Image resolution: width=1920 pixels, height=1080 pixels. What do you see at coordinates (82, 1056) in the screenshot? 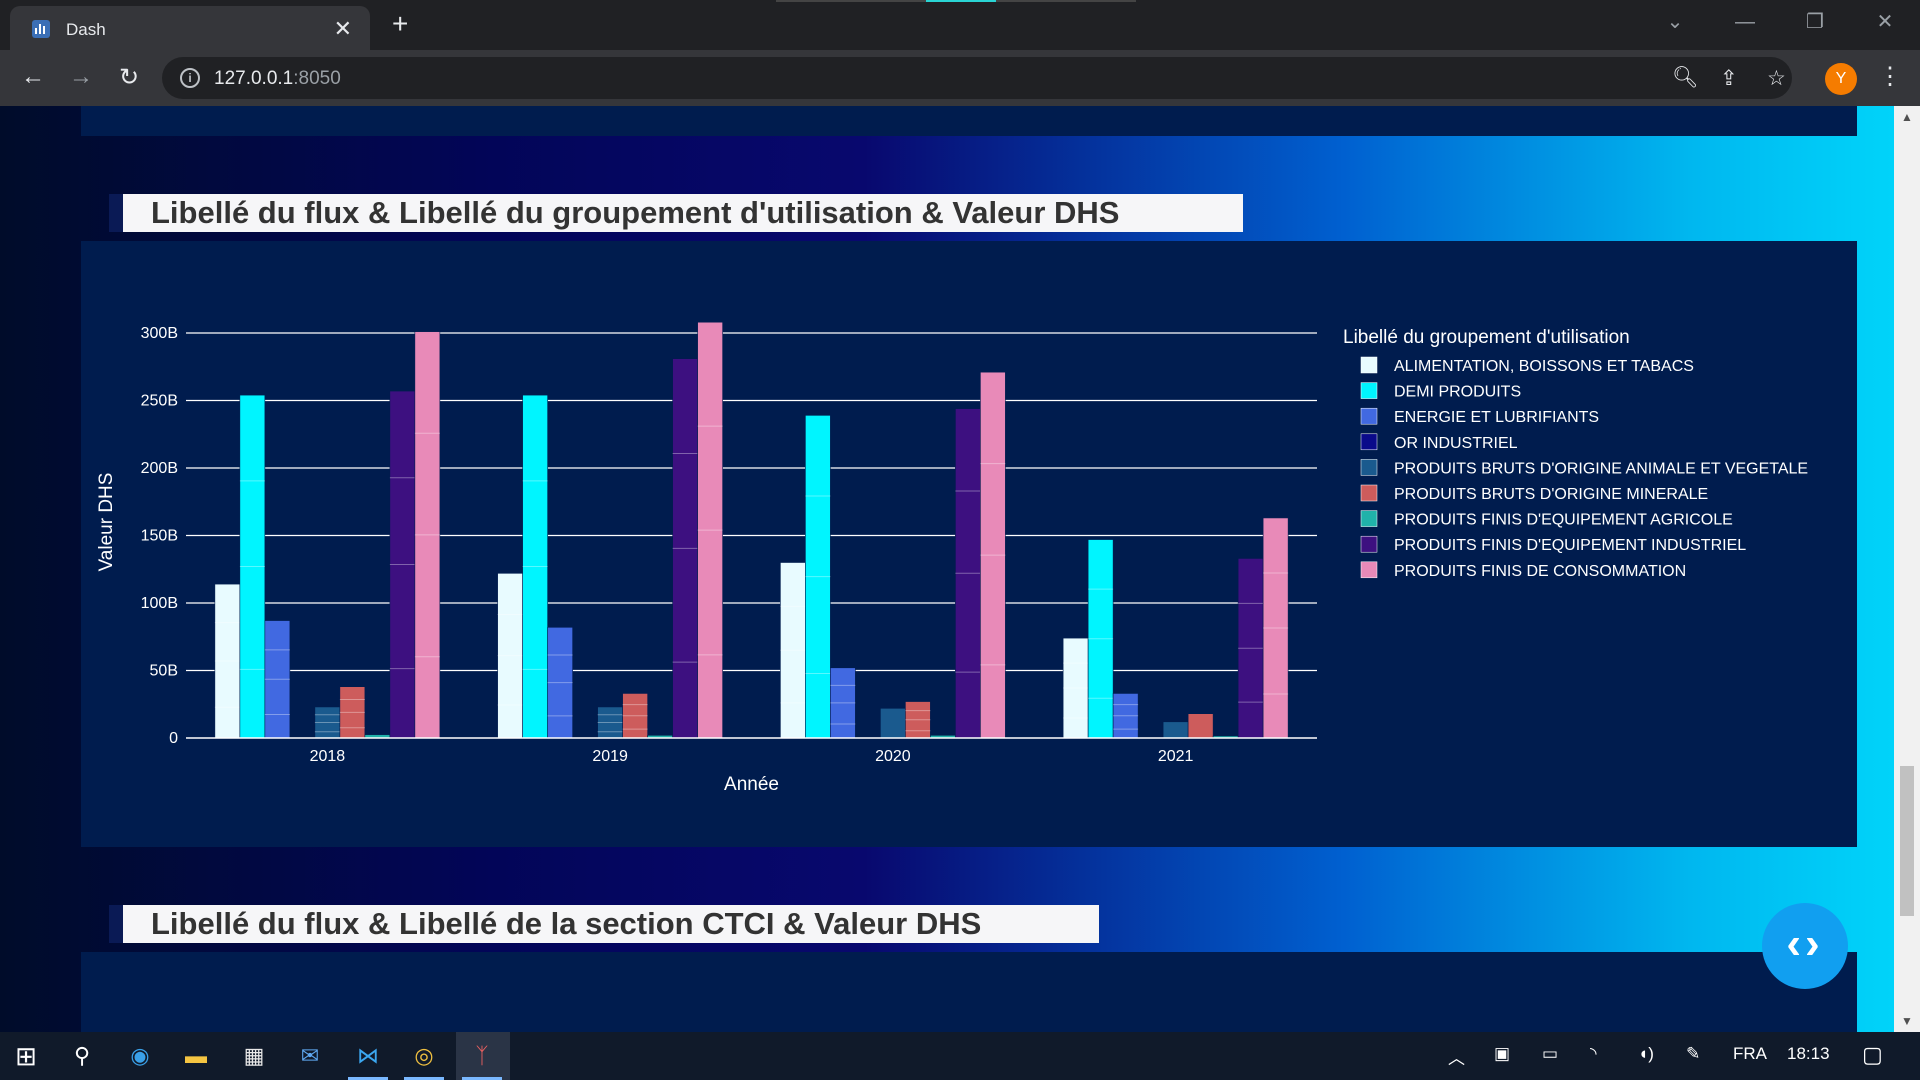
I see `search-icon: ⚲` at bounding box center [82, 1056].